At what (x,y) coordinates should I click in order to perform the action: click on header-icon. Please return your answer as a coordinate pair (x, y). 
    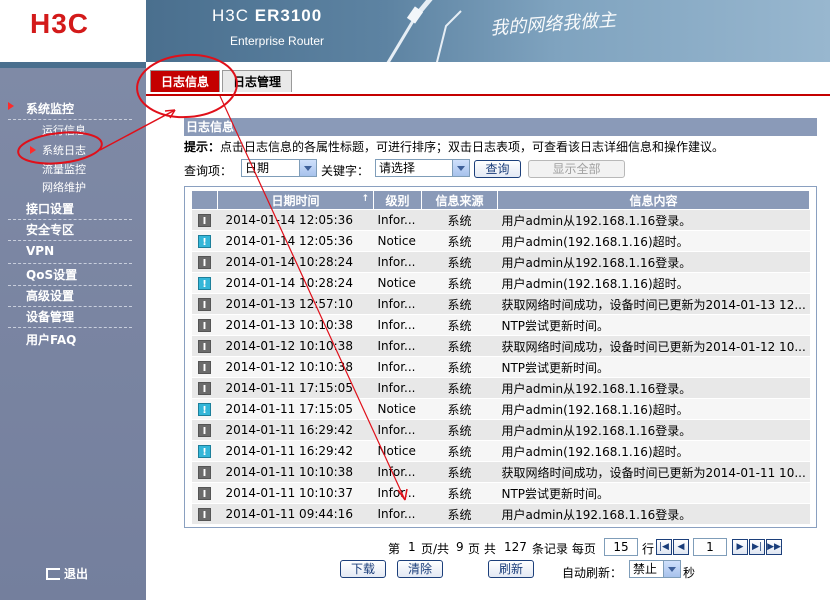
    Looking at the image, I should click on (204, 200).